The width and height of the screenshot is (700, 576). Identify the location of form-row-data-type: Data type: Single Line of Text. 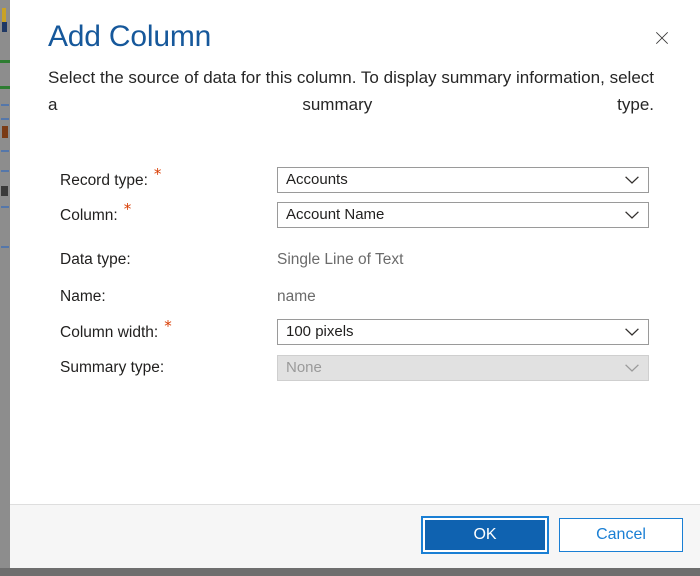
(355, 260).